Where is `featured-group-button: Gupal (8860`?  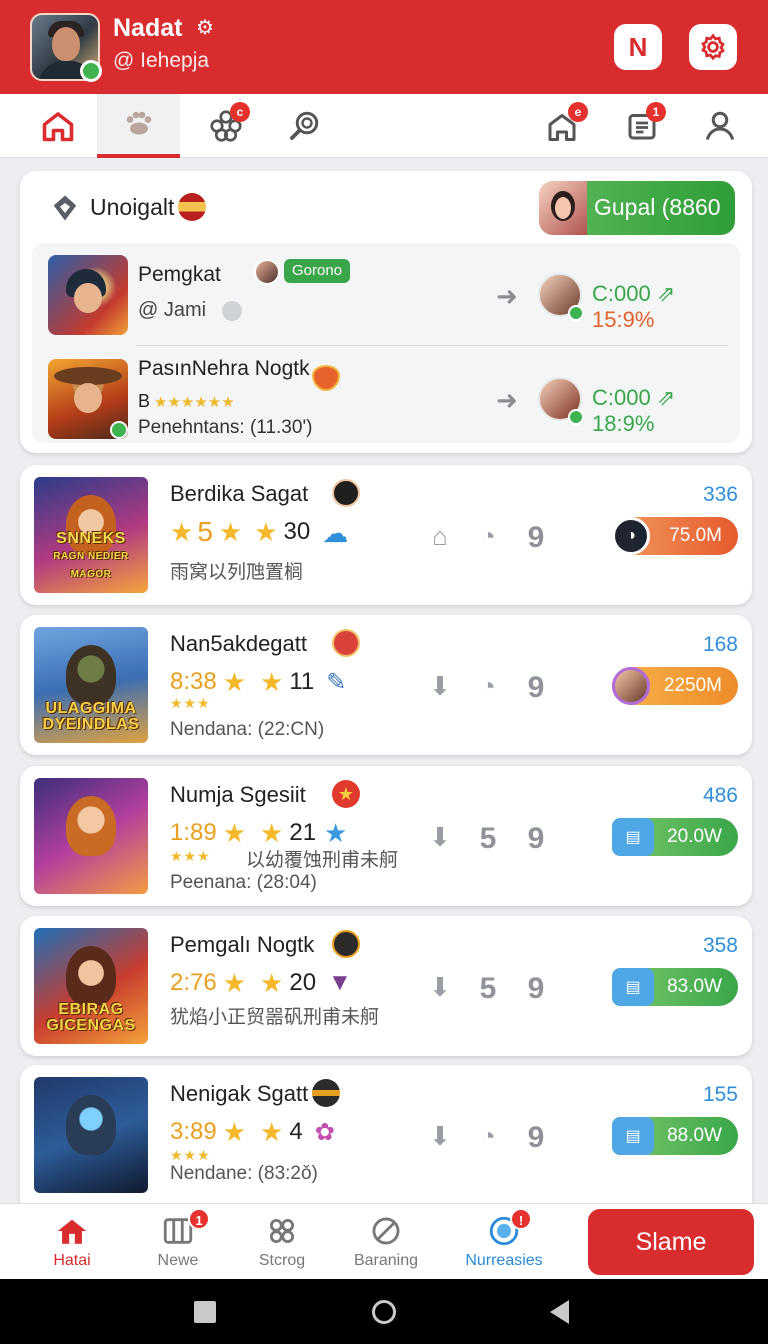 featured-group-button: Gupal (8860 is located at coordinates (637, 208).